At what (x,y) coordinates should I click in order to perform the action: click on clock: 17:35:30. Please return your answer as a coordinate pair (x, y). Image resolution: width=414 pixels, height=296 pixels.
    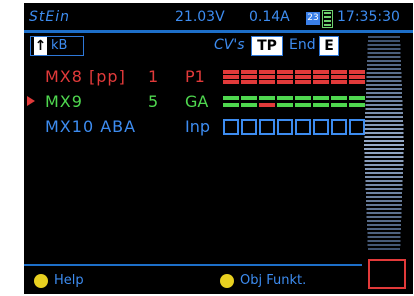
    Looking at the image, I should click on (368, 17).